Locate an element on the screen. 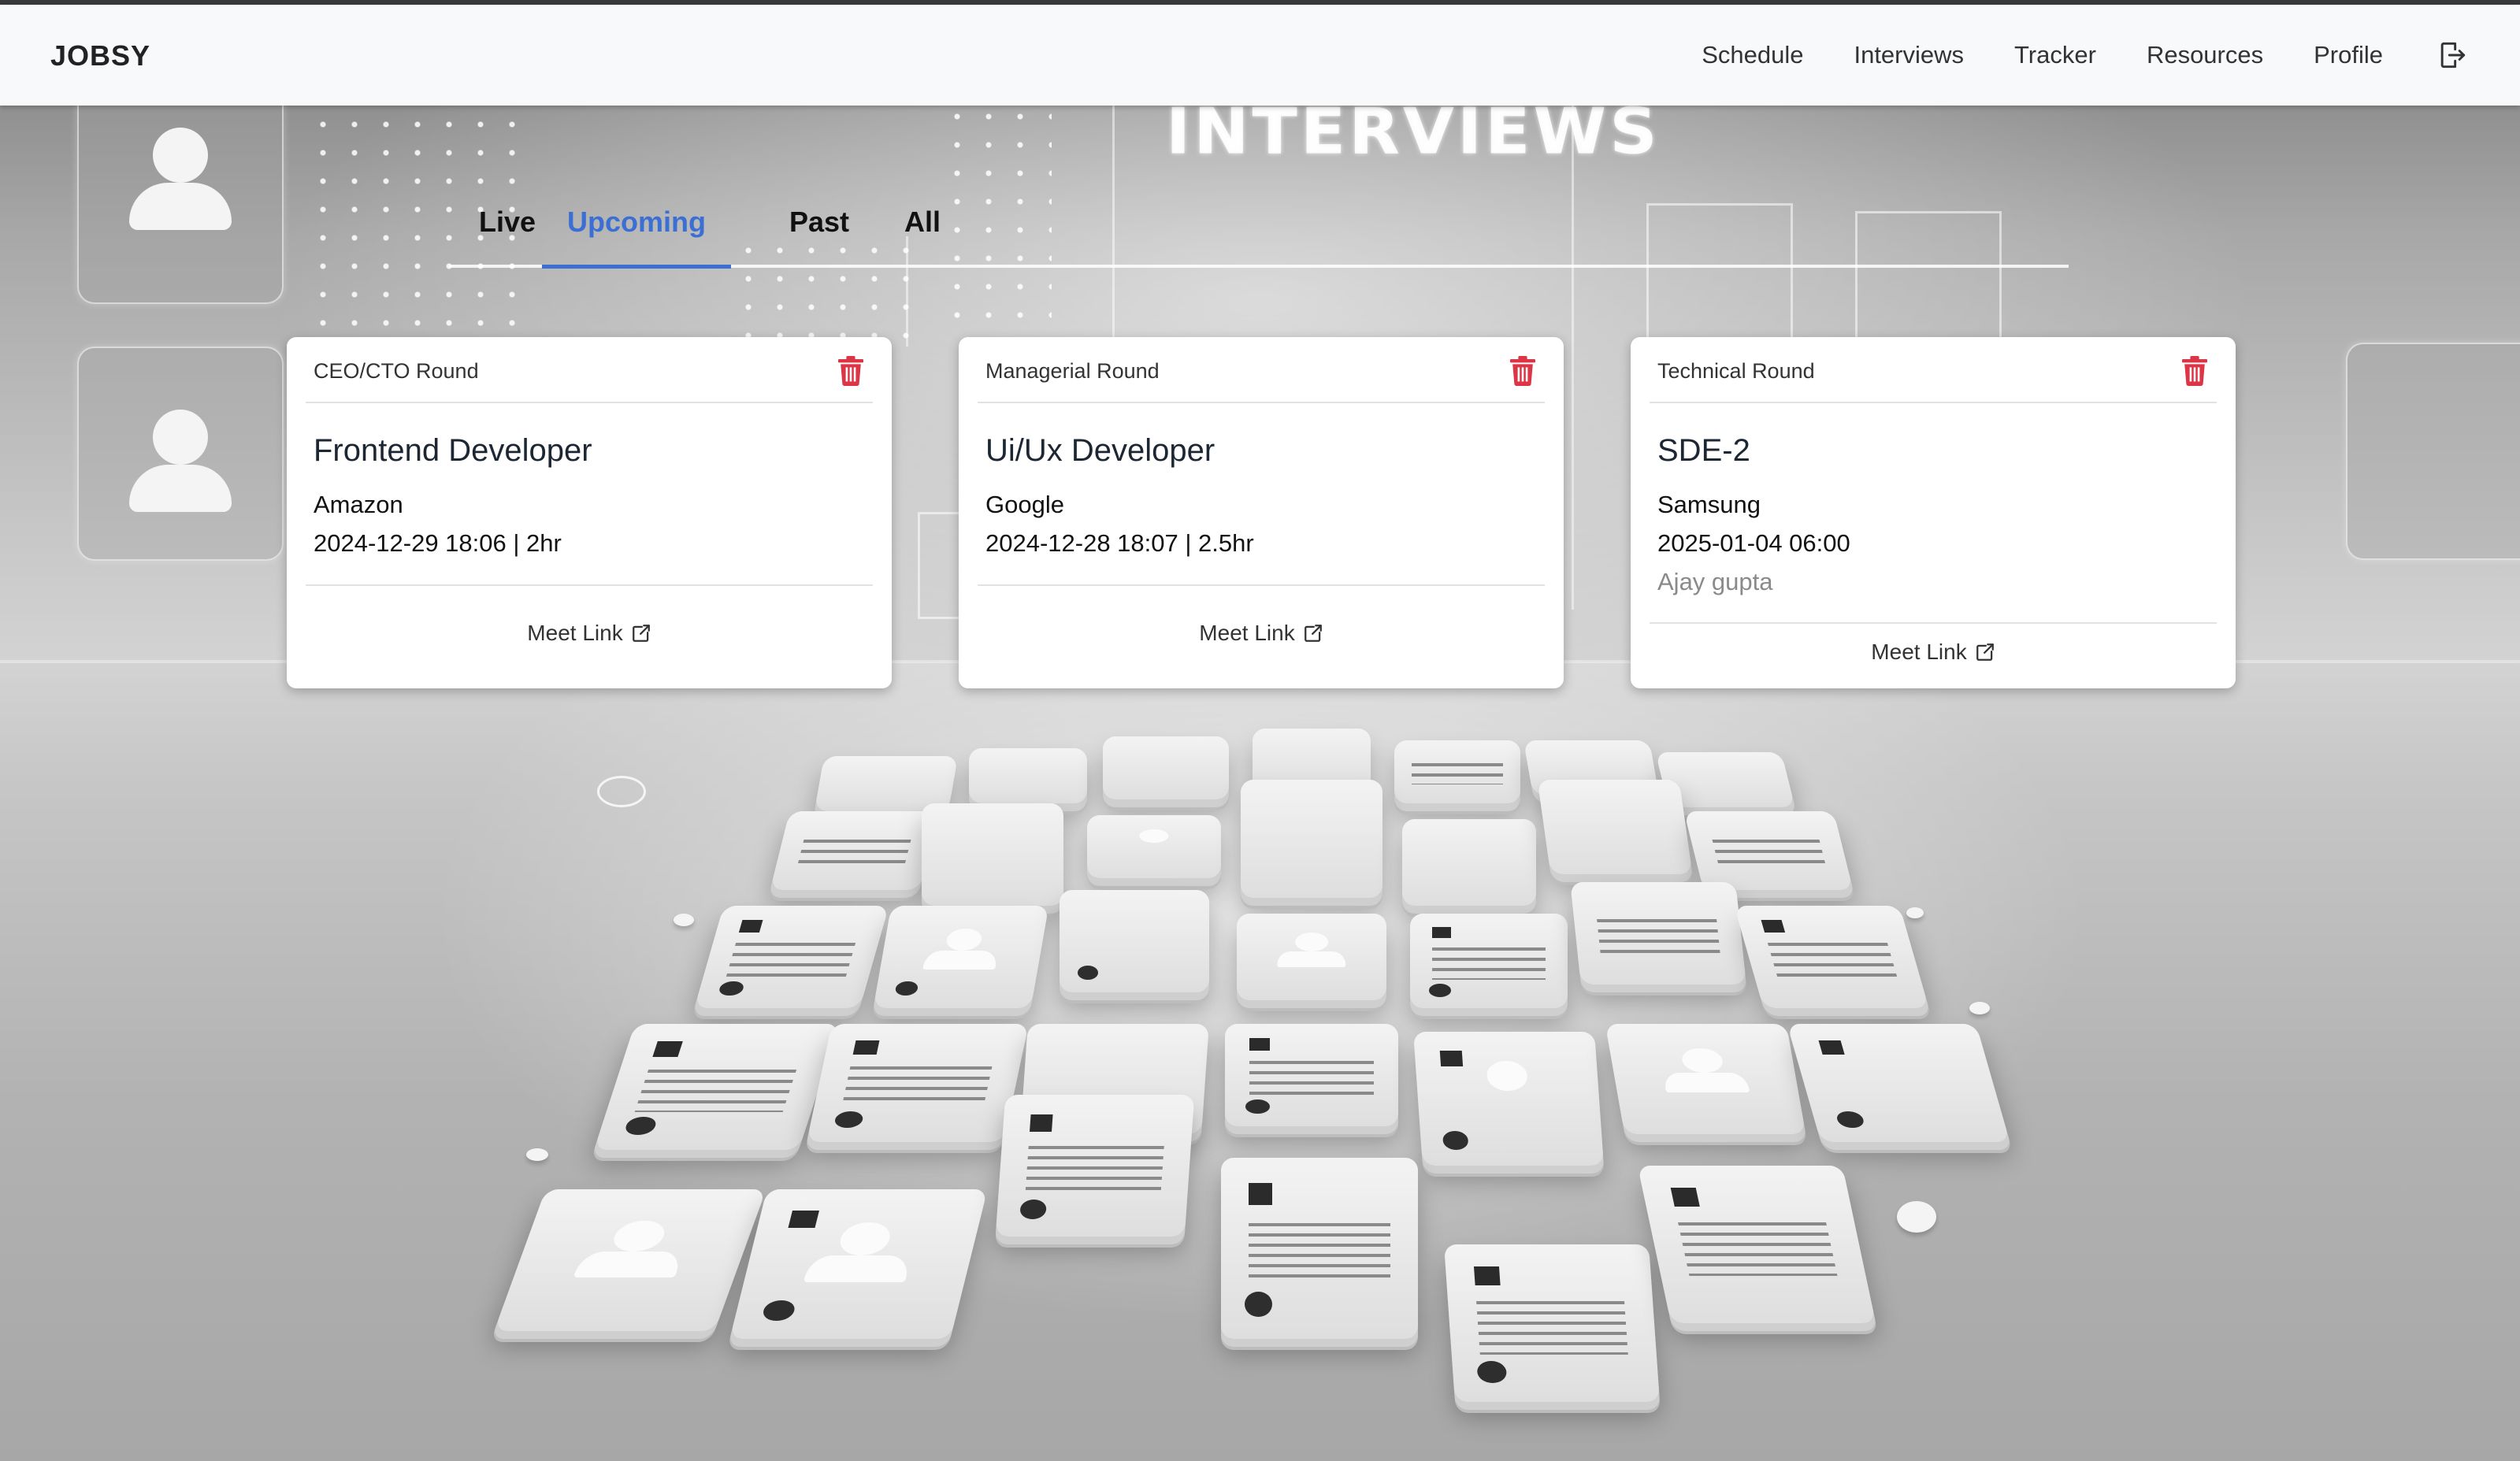  nav-schedule: Schedule is located at coordinates (1752, 55).